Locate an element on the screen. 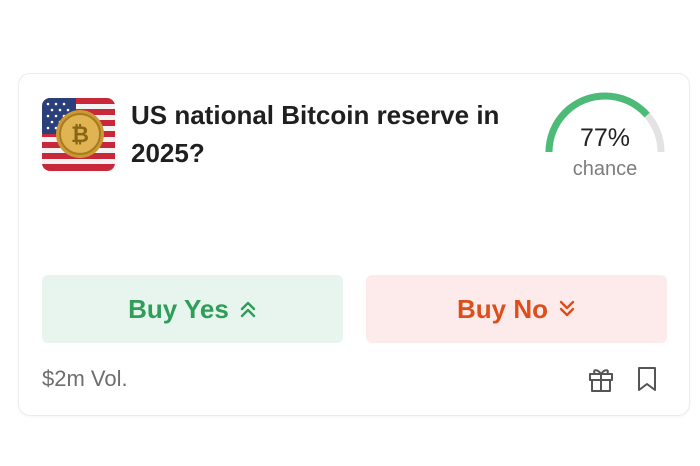 This screenshot has height=466, width=700. chance-percent: 77% is located at coordinates (605, 138).